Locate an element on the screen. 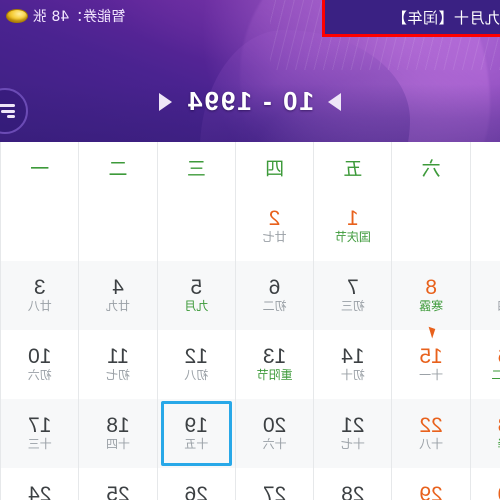  day-cell: 16初十二 is located at coordinates (484, 364).